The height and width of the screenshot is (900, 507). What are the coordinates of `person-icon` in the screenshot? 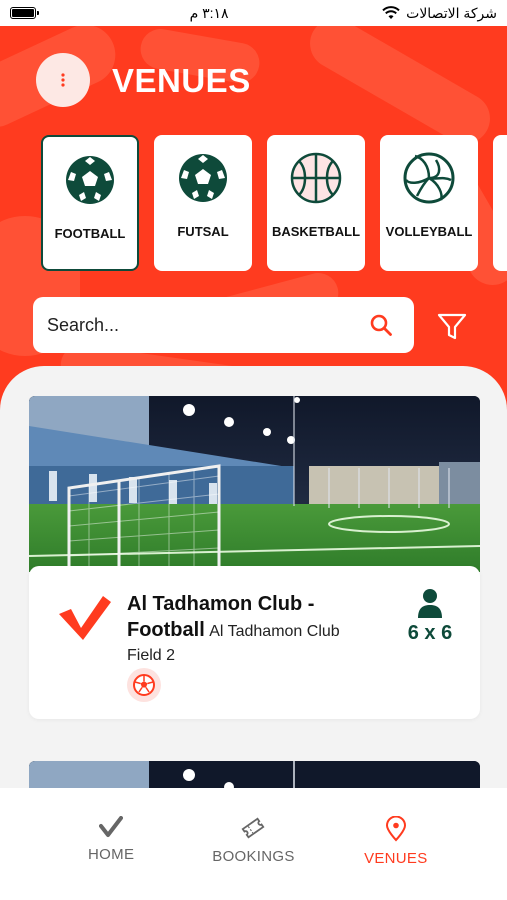 It's located at (430, 603).